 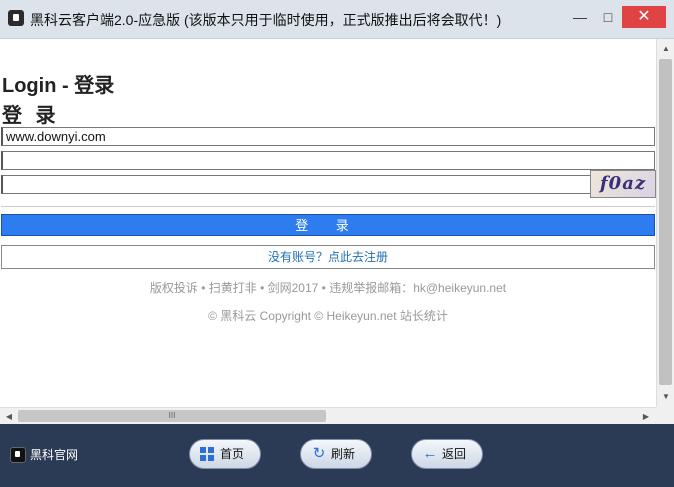 What do you see at coordinates (665, 397) in the screenshot?
I see `scroll-down-icon: ▼` at bounding box center [665, 397].